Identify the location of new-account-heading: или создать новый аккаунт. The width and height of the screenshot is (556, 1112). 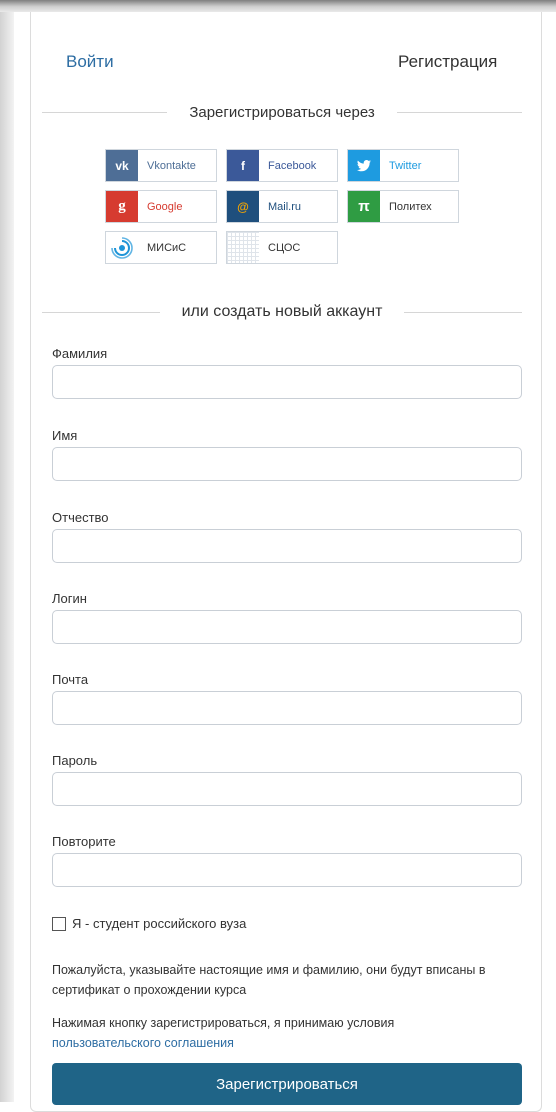
(282, 311).